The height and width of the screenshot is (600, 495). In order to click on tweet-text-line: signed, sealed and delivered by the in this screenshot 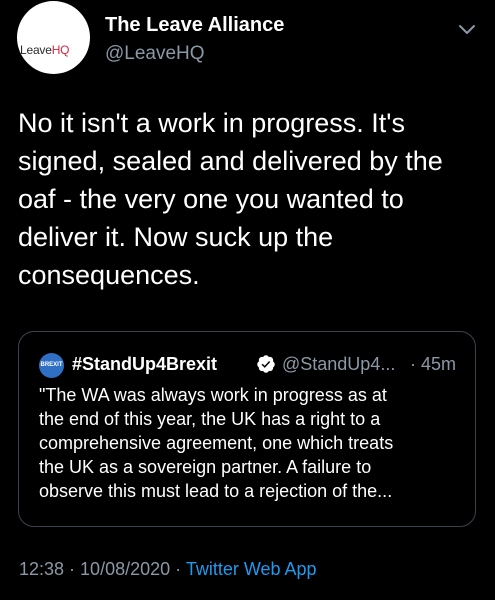, I will do `click(230, 161)`.